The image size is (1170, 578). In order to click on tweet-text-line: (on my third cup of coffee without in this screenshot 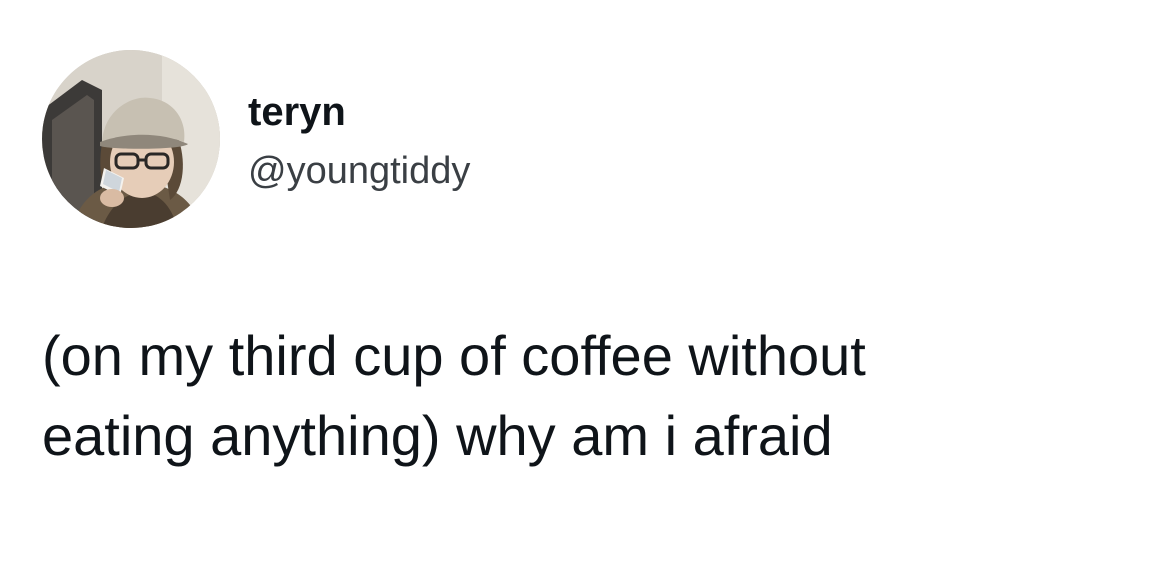, I will do `click(454, 355)`.